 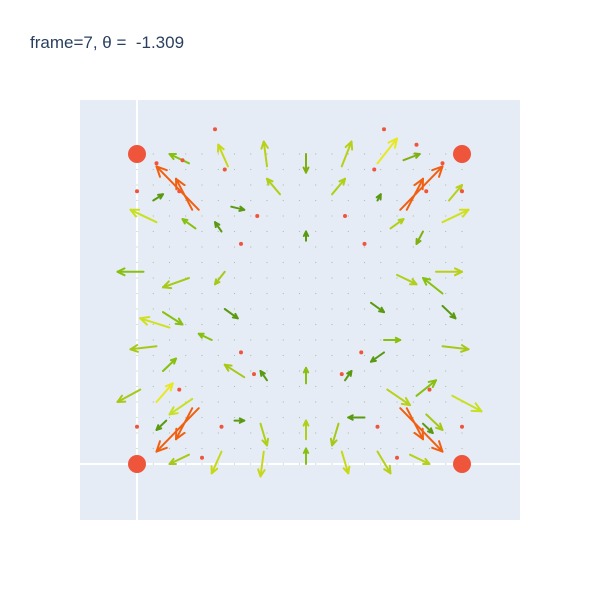 I want to click on arrow-head, so click(x=268, y=442).